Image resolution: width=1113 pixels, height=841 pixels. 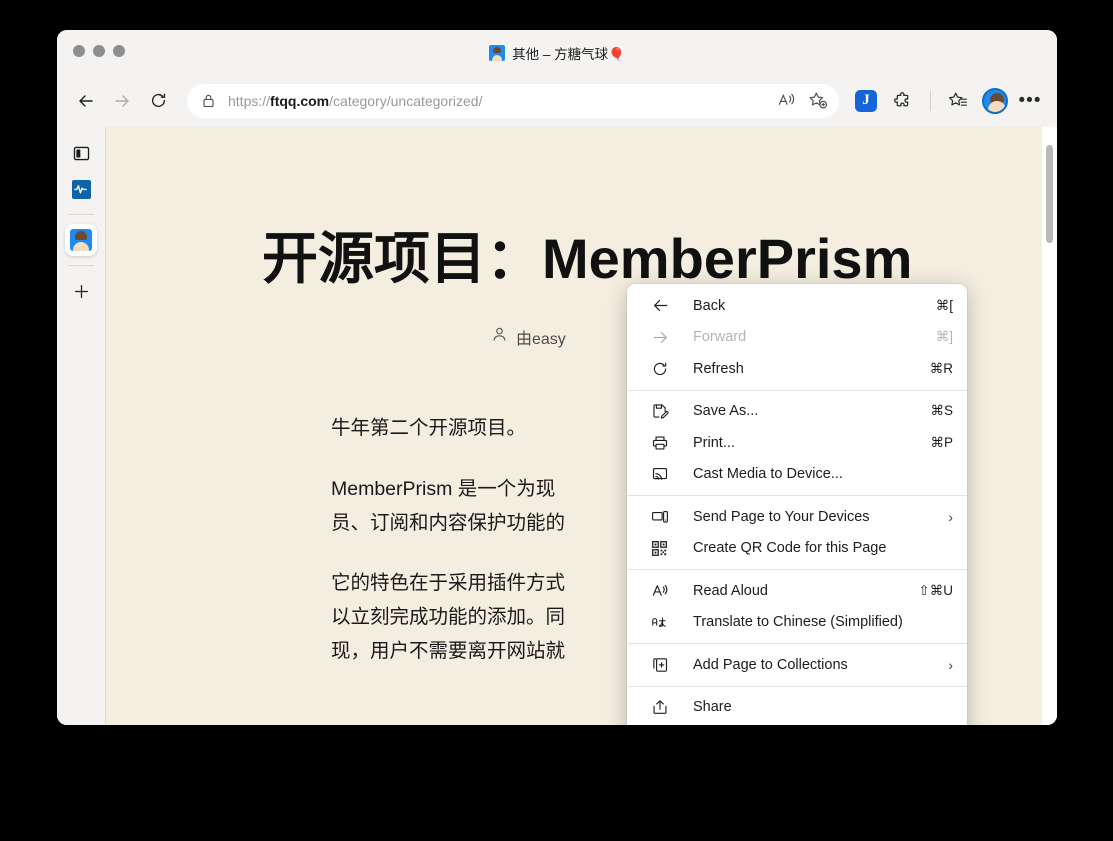 I want to click on tab-title-label: 其他 – 方糖气球🎈, so click(x=568, y=54).